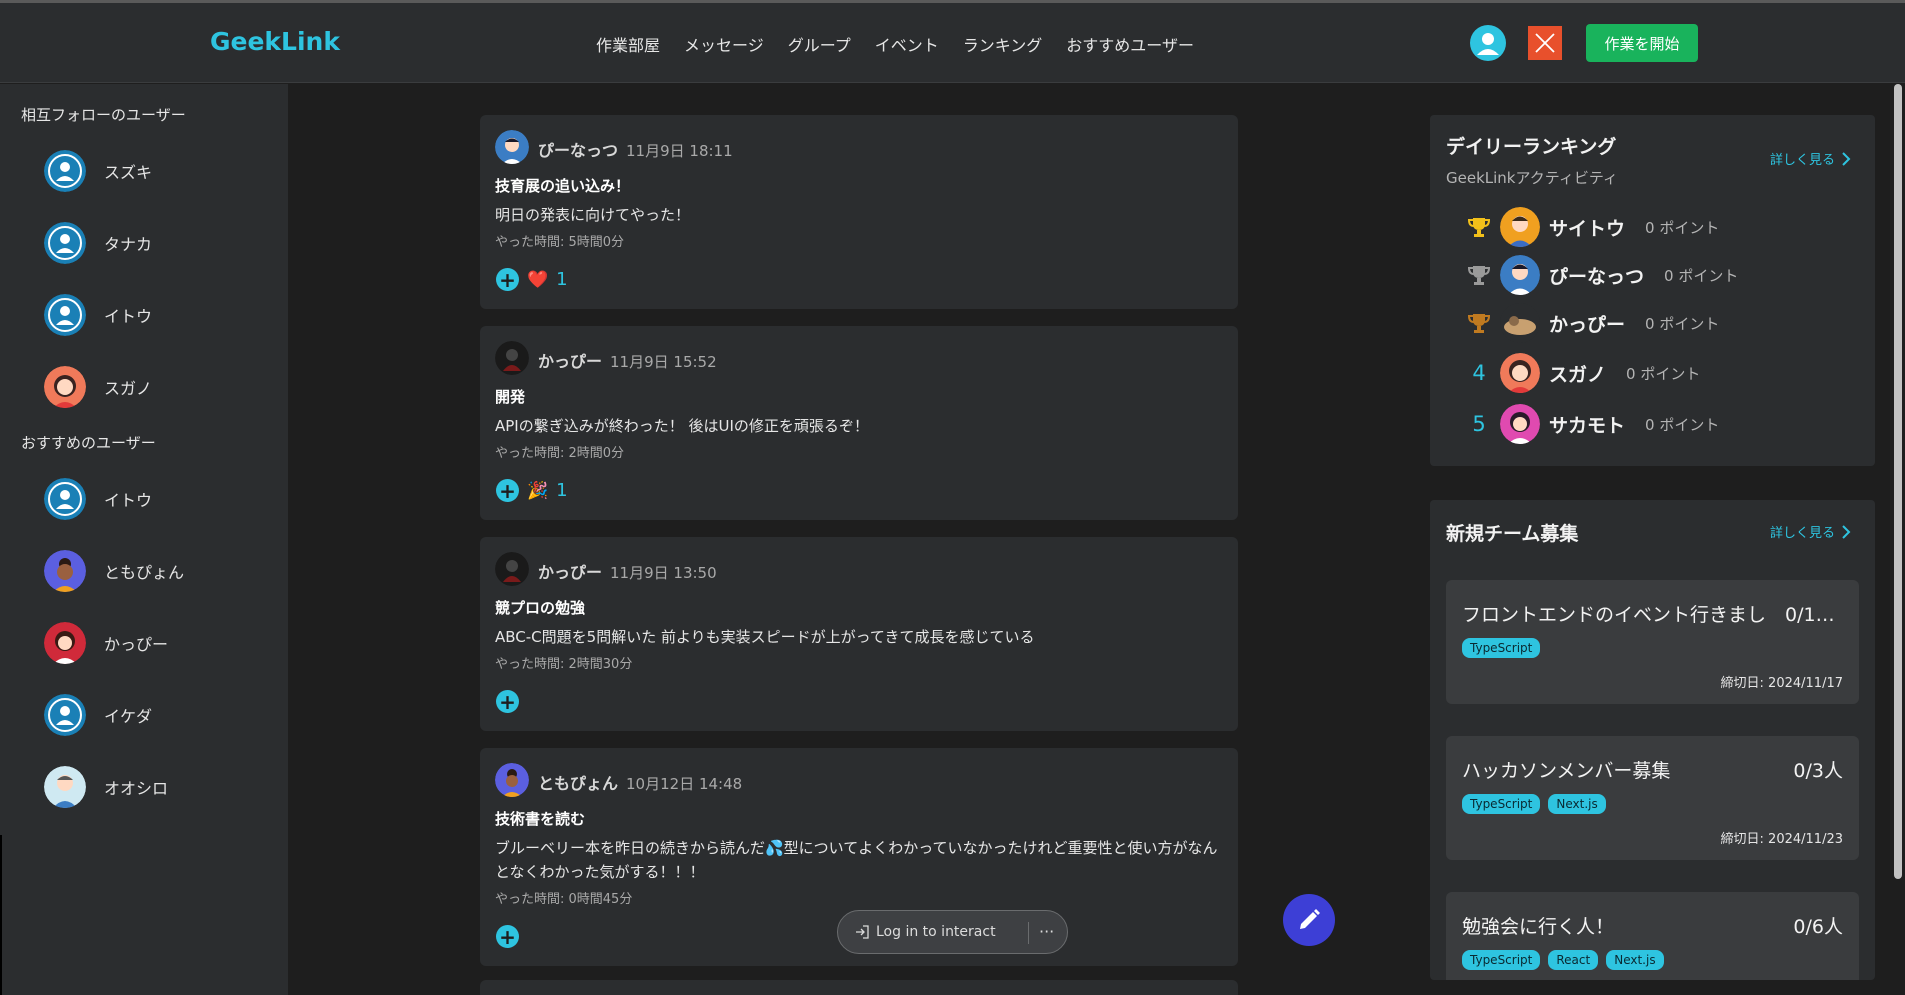  Describe the element at coordinates (1046, 931) in the screenshot. I see `more-options-icon: ···` at that location.